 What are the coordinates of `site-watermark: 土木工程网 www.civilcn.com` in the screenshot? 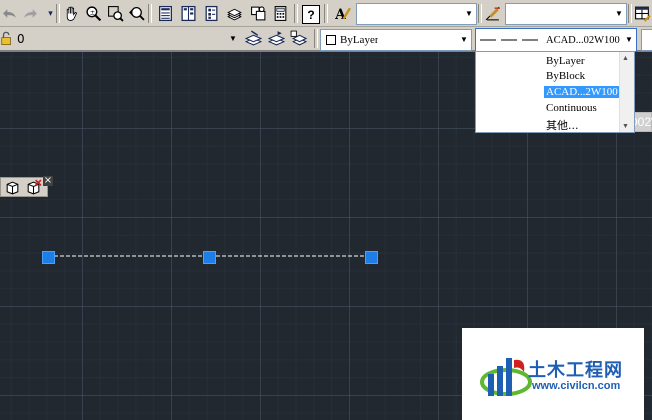 It's located at (553, 374).